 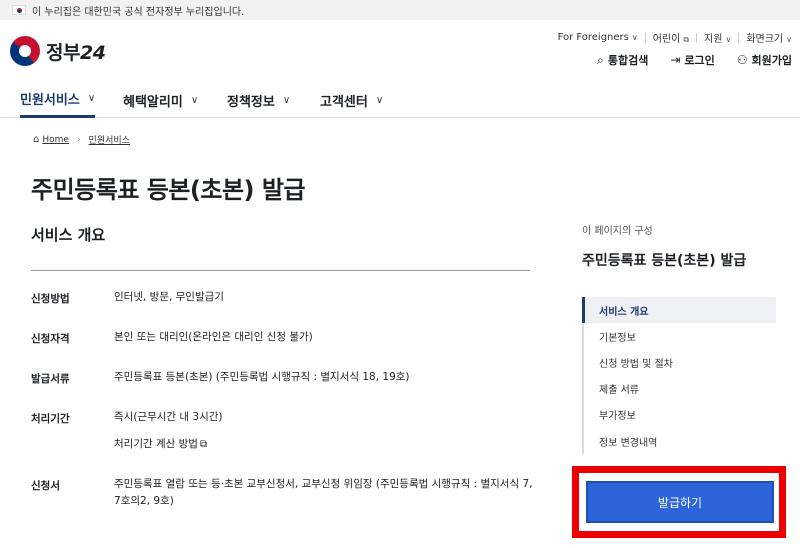 I want to click on login-button: ⇥ 로그인, so click(x=692, y=60).